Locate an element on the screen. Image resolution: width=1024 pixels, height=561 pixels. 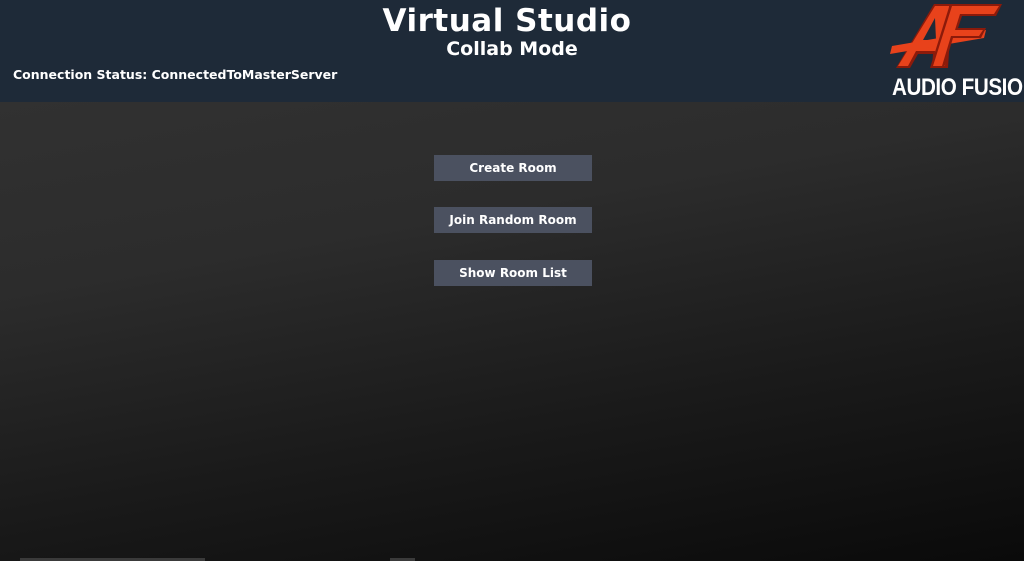
af-logo-icon is located at coordinates (946, 36).